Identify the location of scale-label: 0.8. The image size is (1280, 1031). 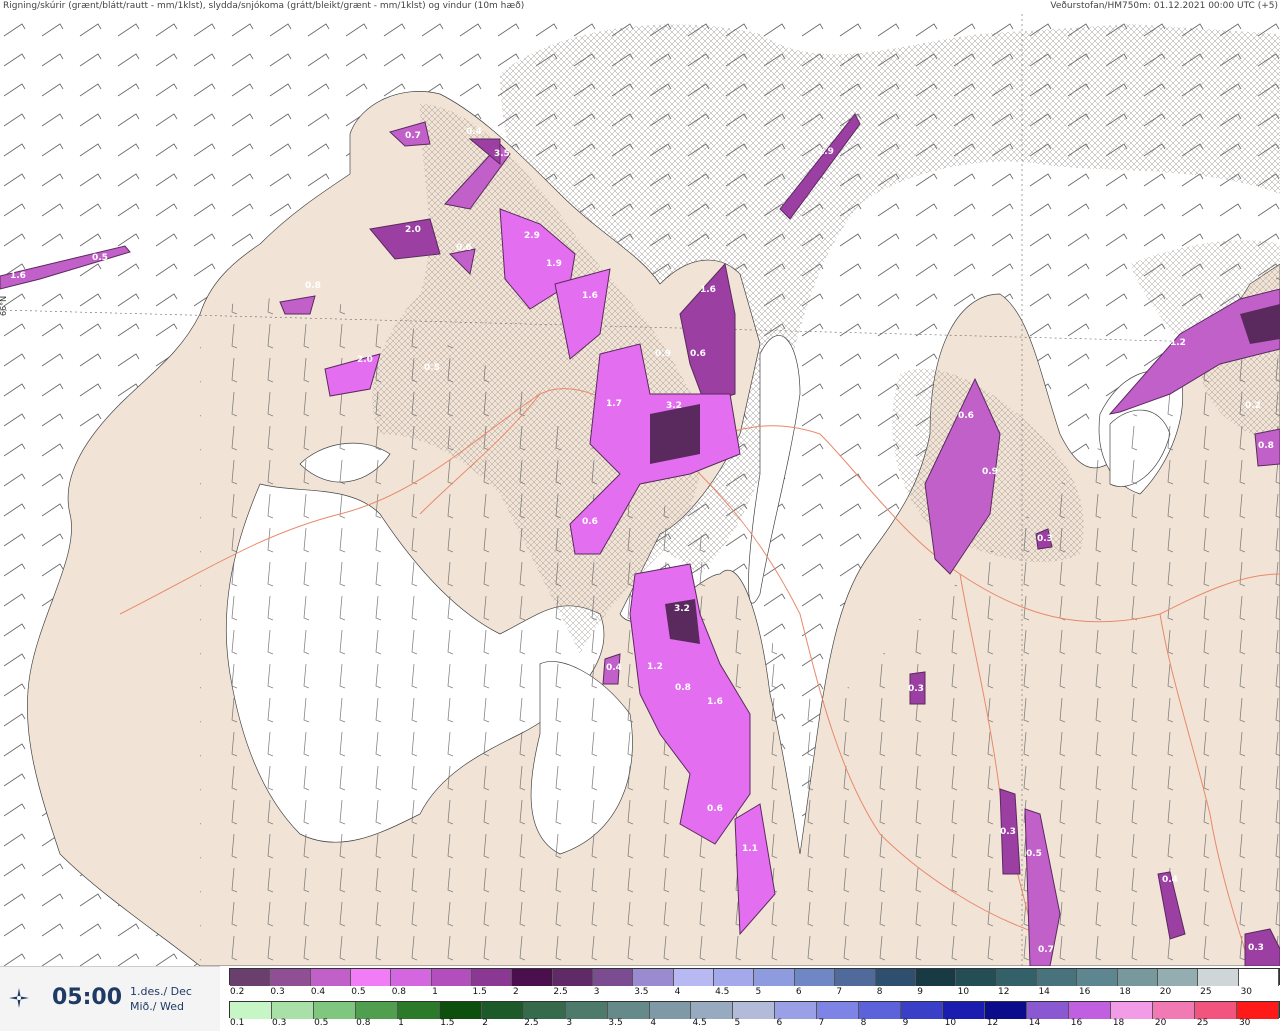
(399, 992).